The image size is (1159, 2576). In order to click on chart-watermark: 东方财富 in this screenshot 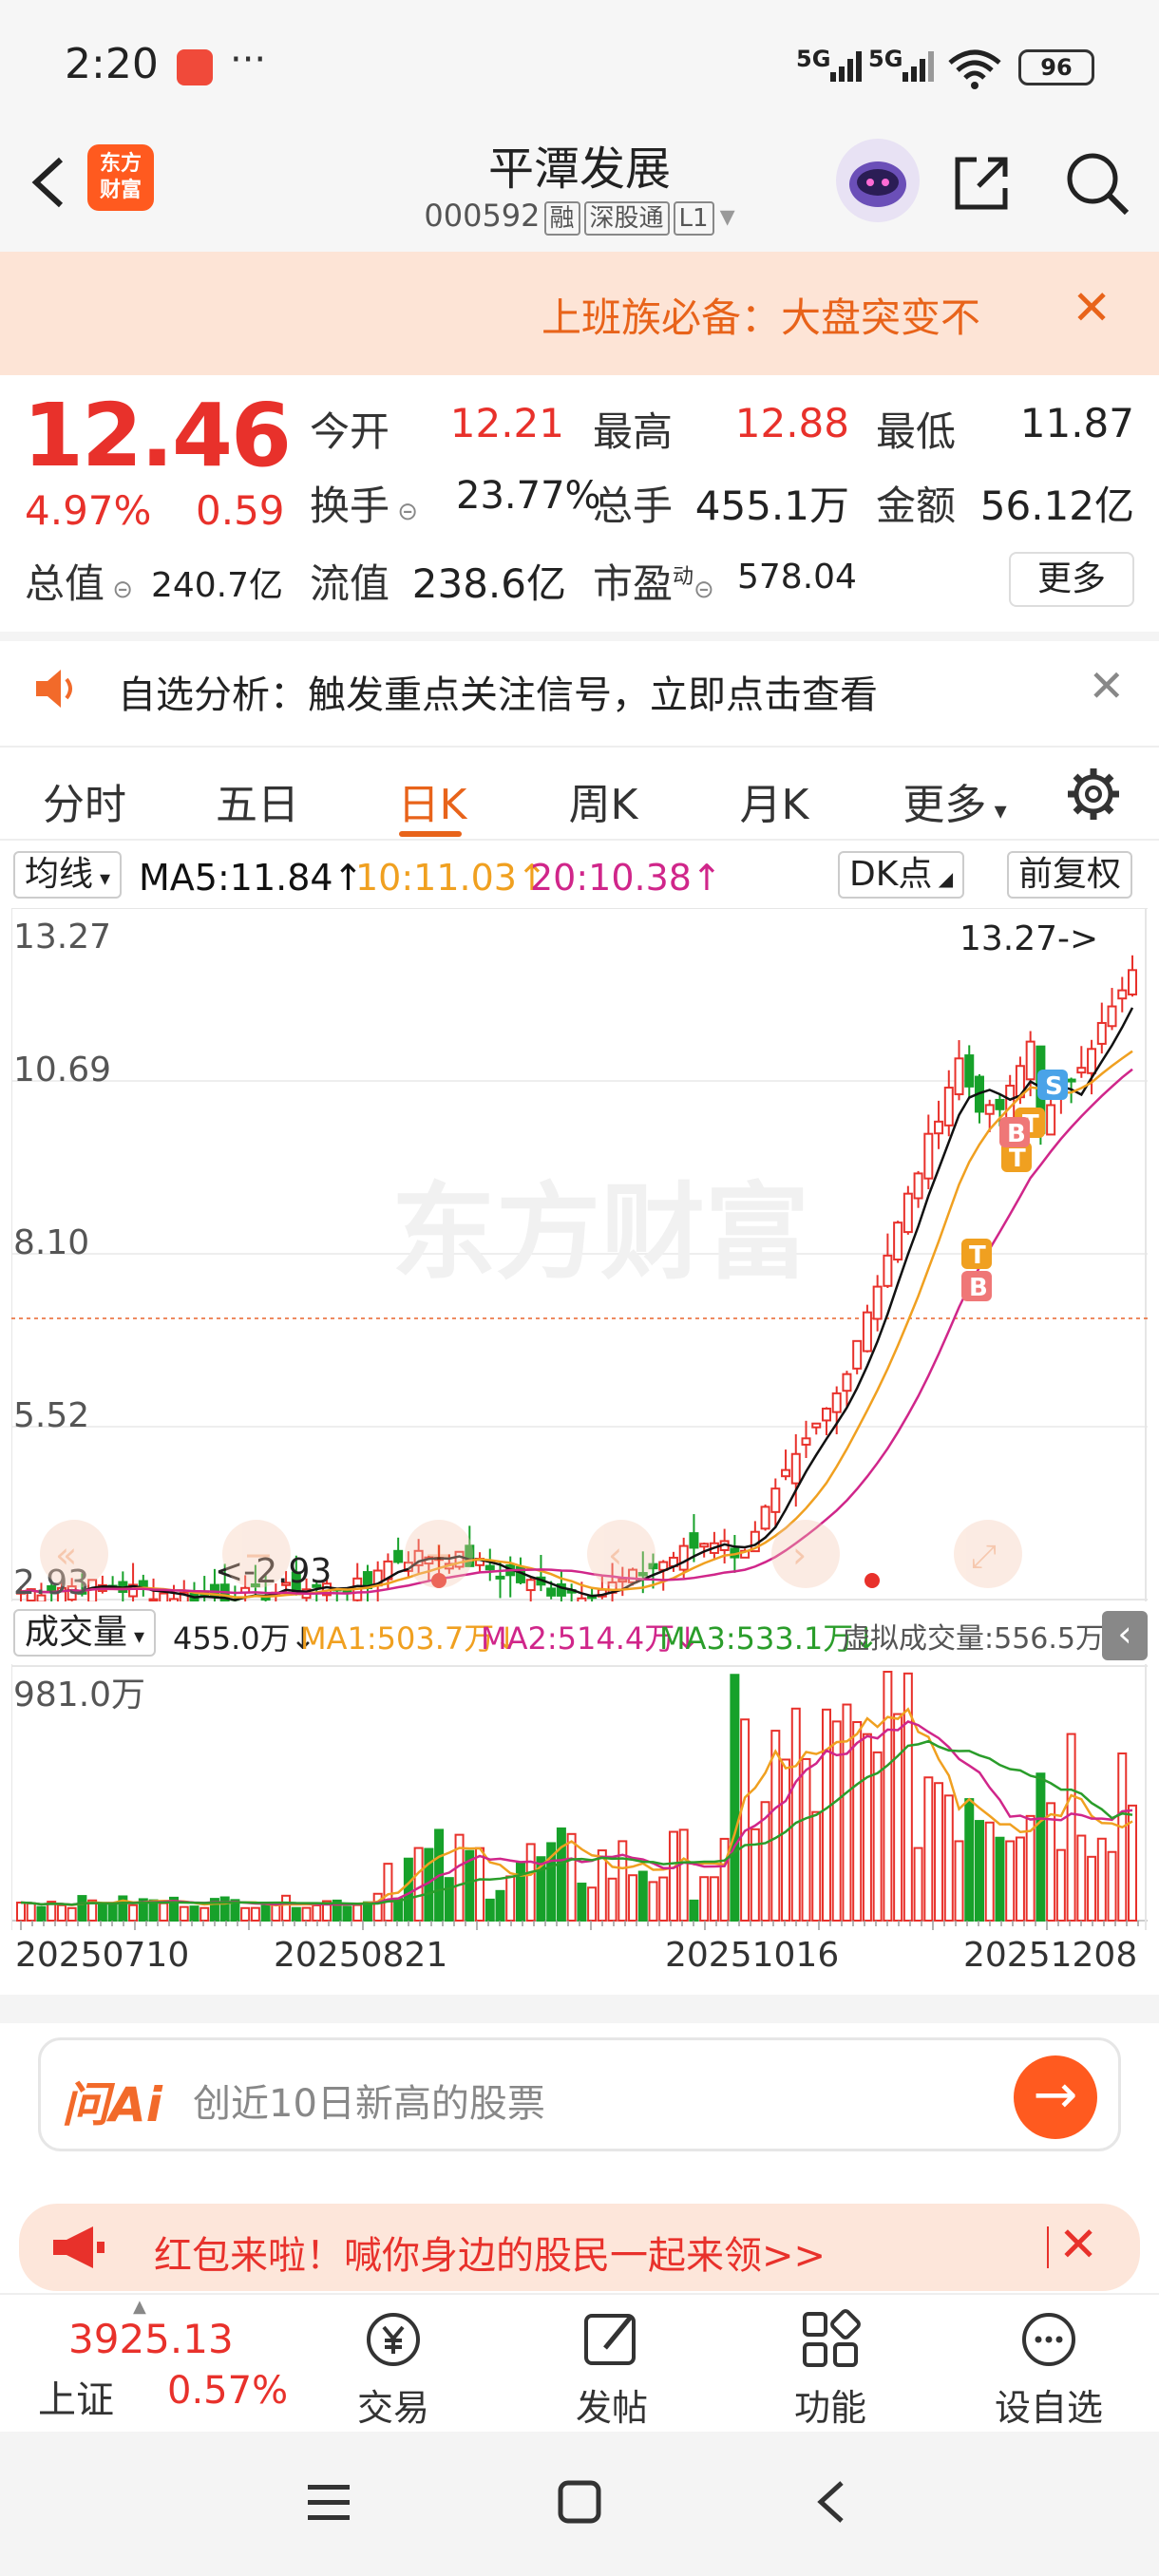, I will do `click(600, 1233)`.